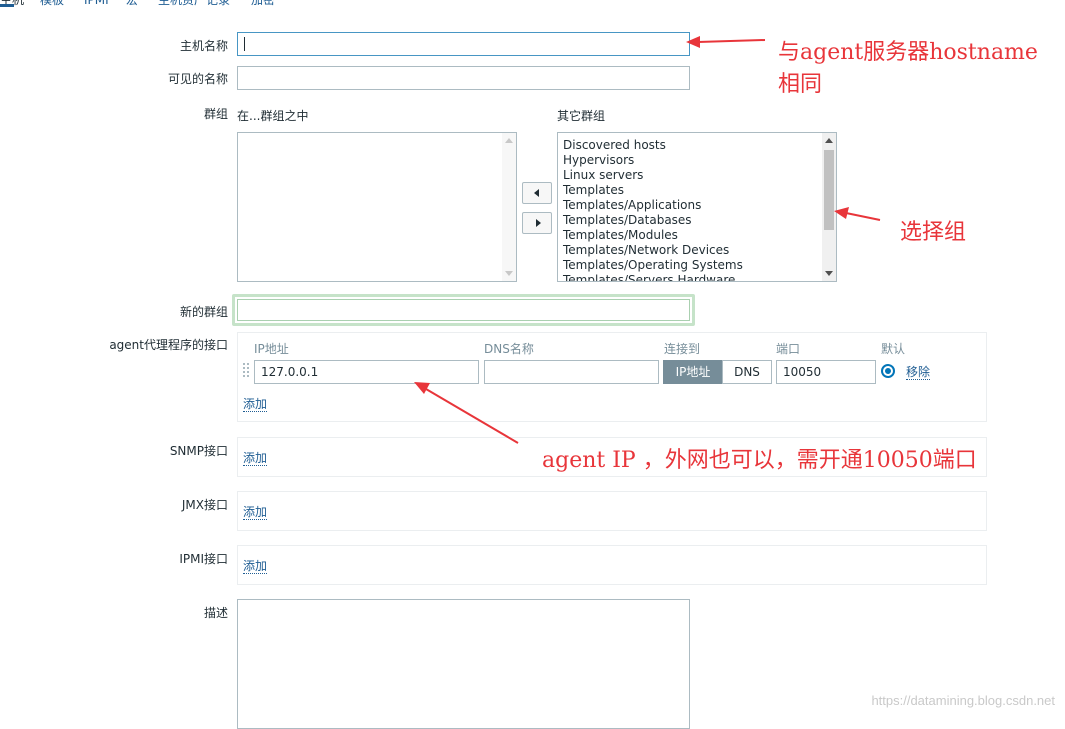  What do you see at coordinates (422, 388) in the screenshot?
I see `arrowhead-ip` at bounding box center [422, 388].